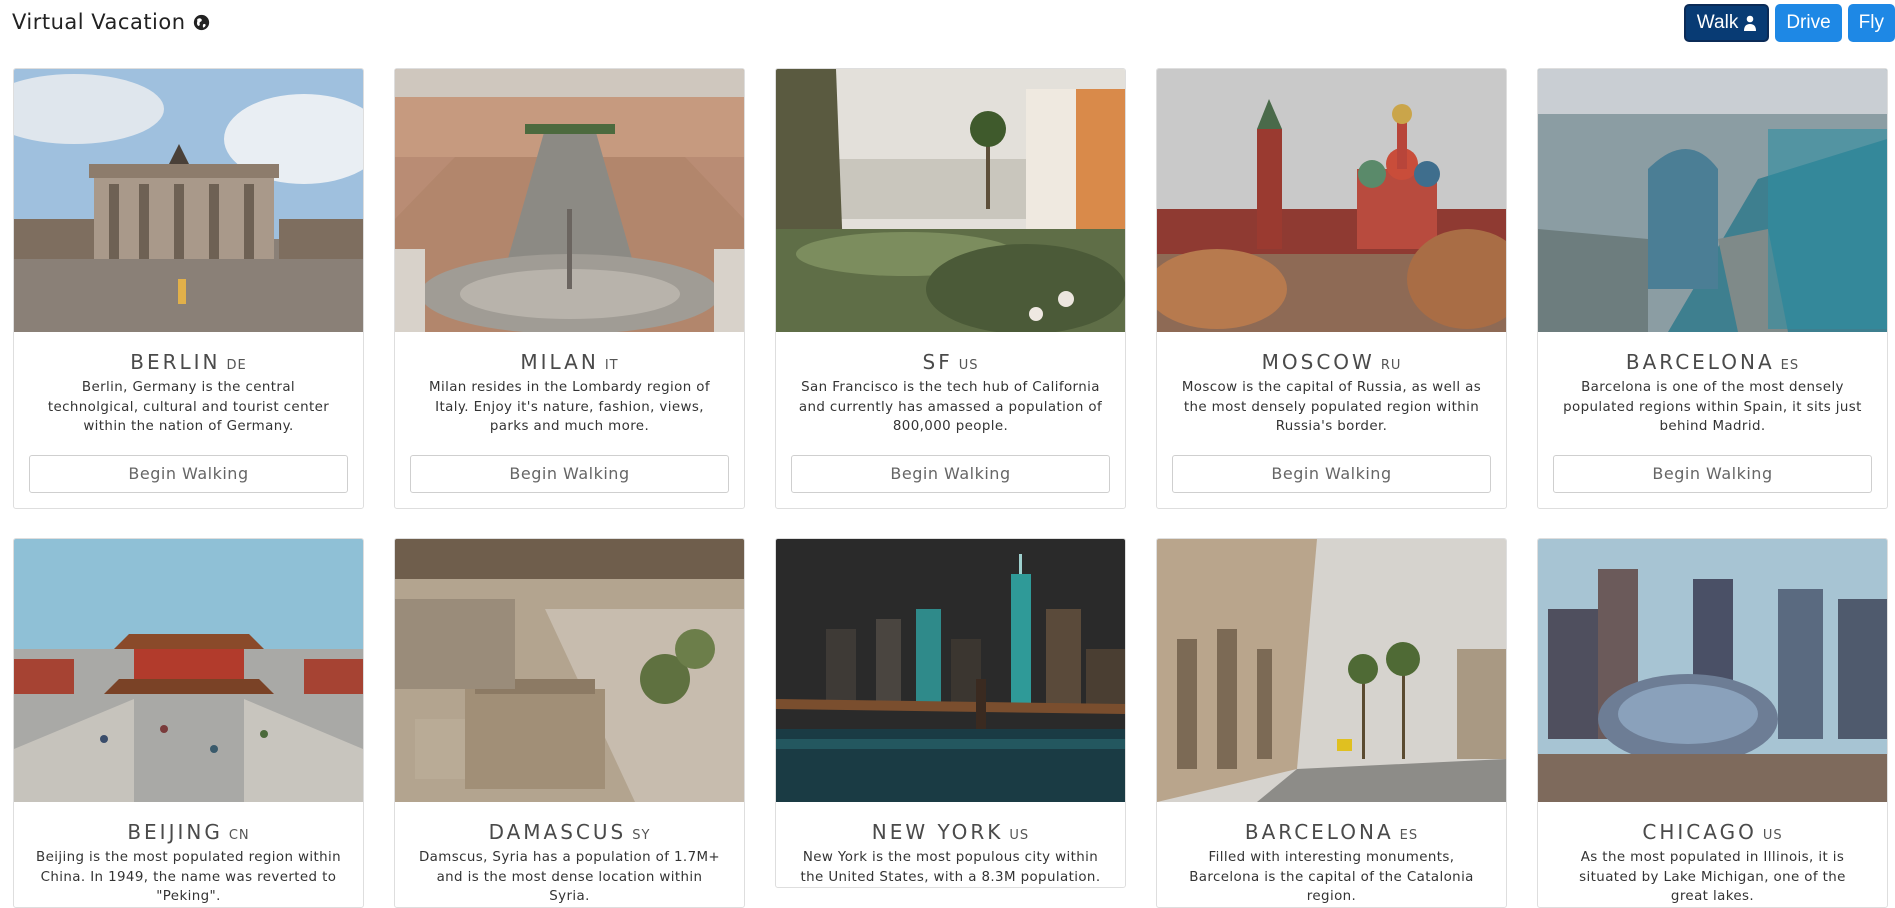 The image size is (1895, 908). I want to click on city-name: SF, so click(937, 362).